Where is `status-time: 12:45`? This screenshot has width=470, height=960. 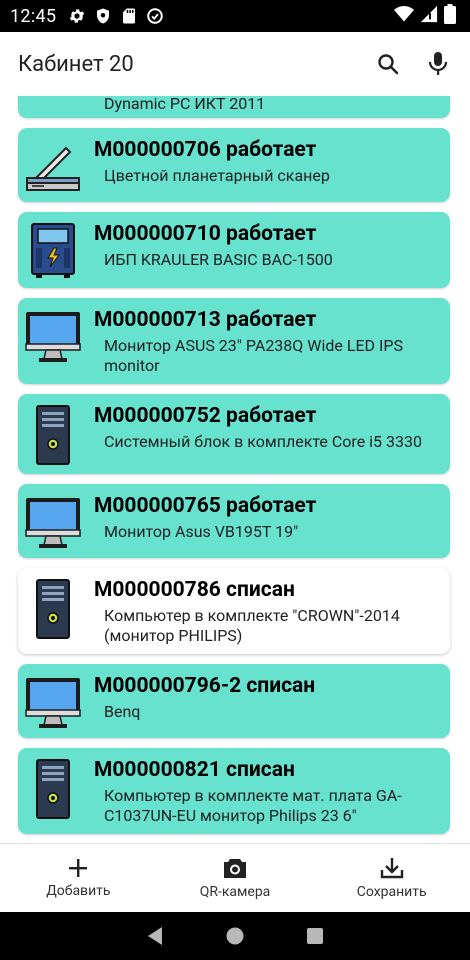
status-time: 12:45 is located at coordinates (33, 16).